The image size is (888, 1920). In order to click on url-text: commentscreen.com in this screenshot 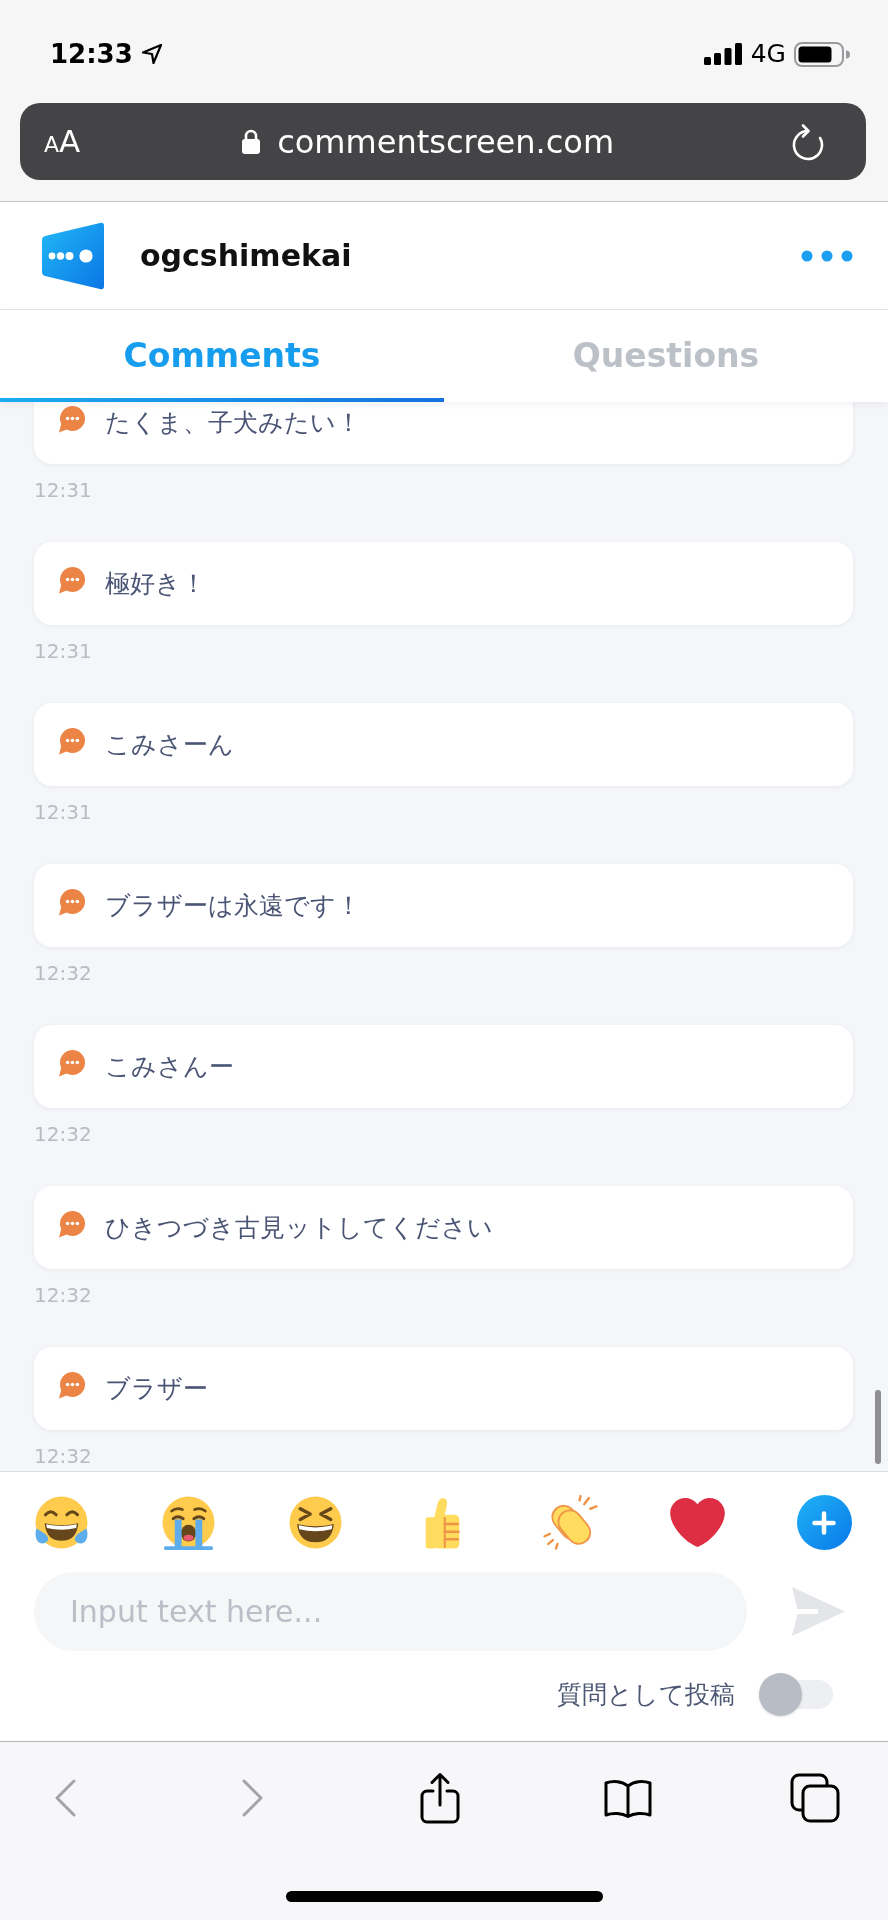, I will do `click(446, 141)`.